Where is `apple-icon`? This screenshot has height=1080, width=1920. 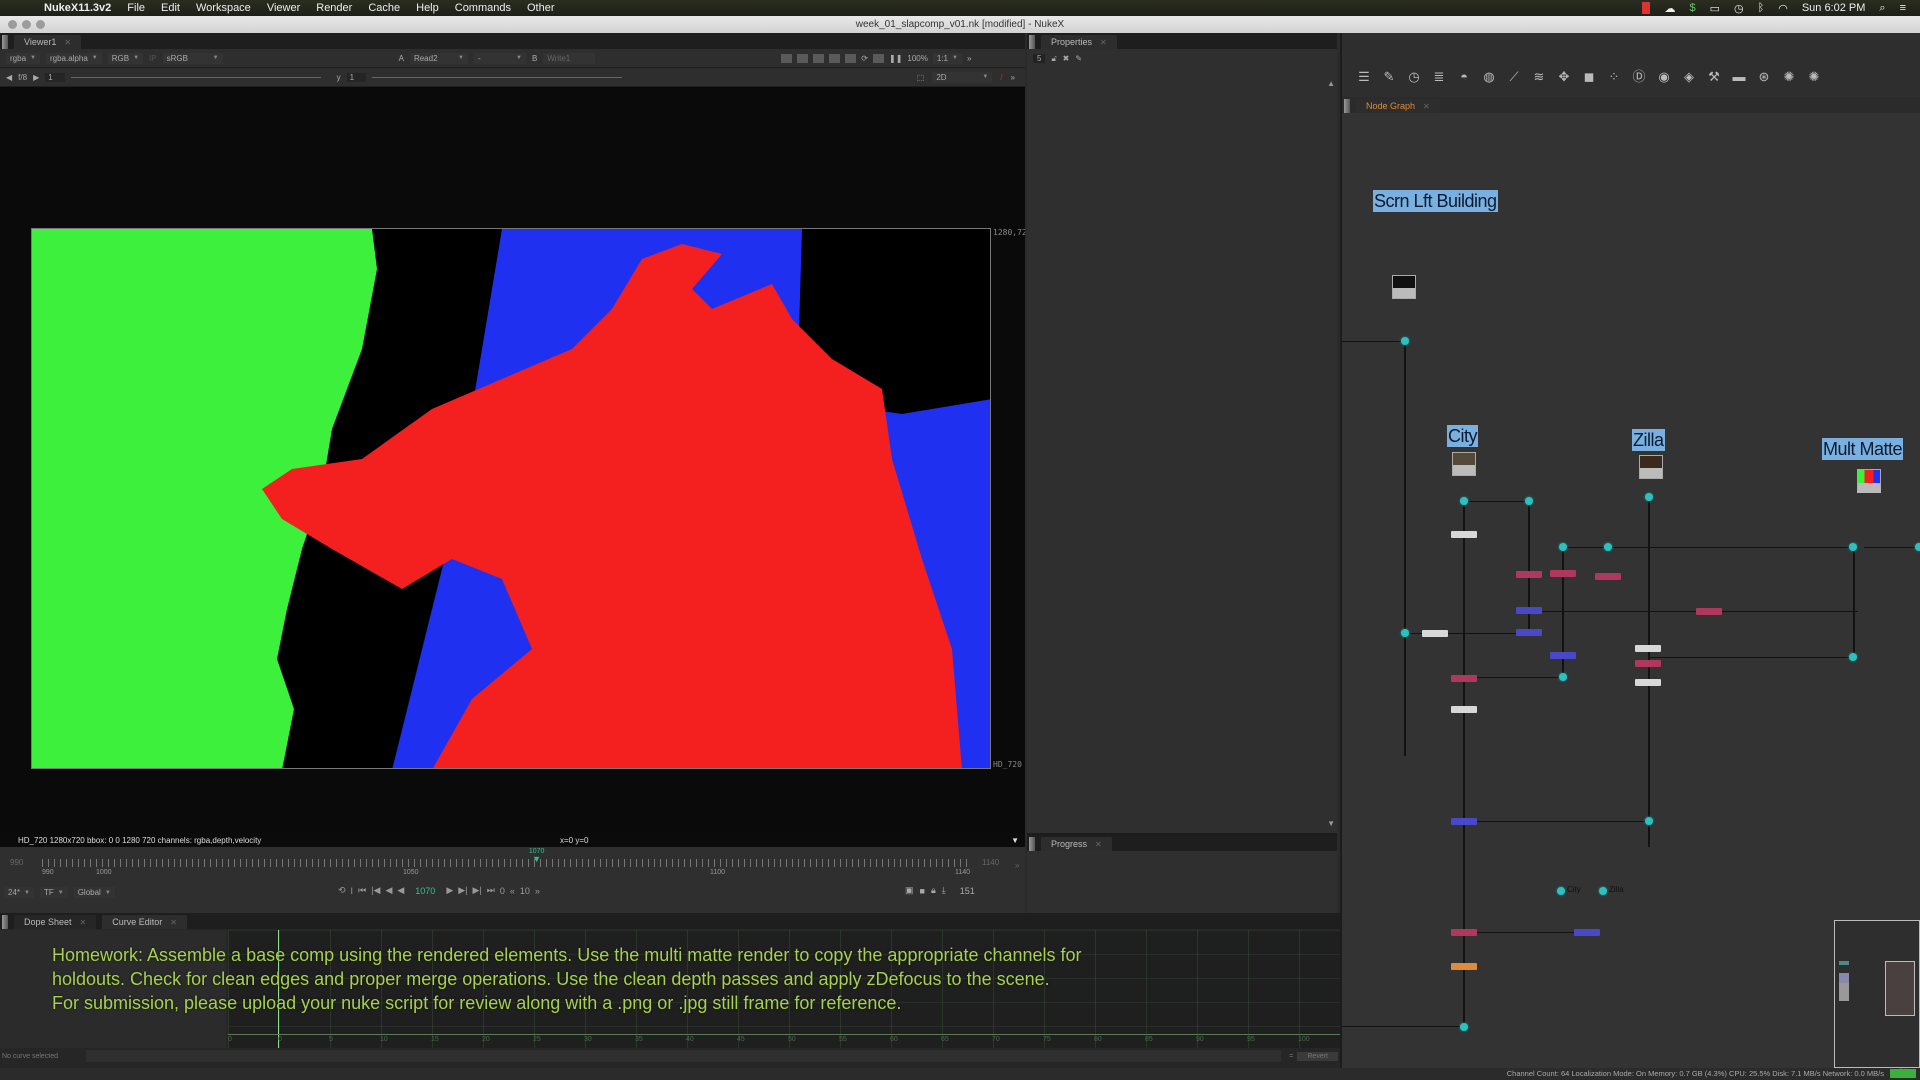
apple-icon is located at coordinates (23, 8).